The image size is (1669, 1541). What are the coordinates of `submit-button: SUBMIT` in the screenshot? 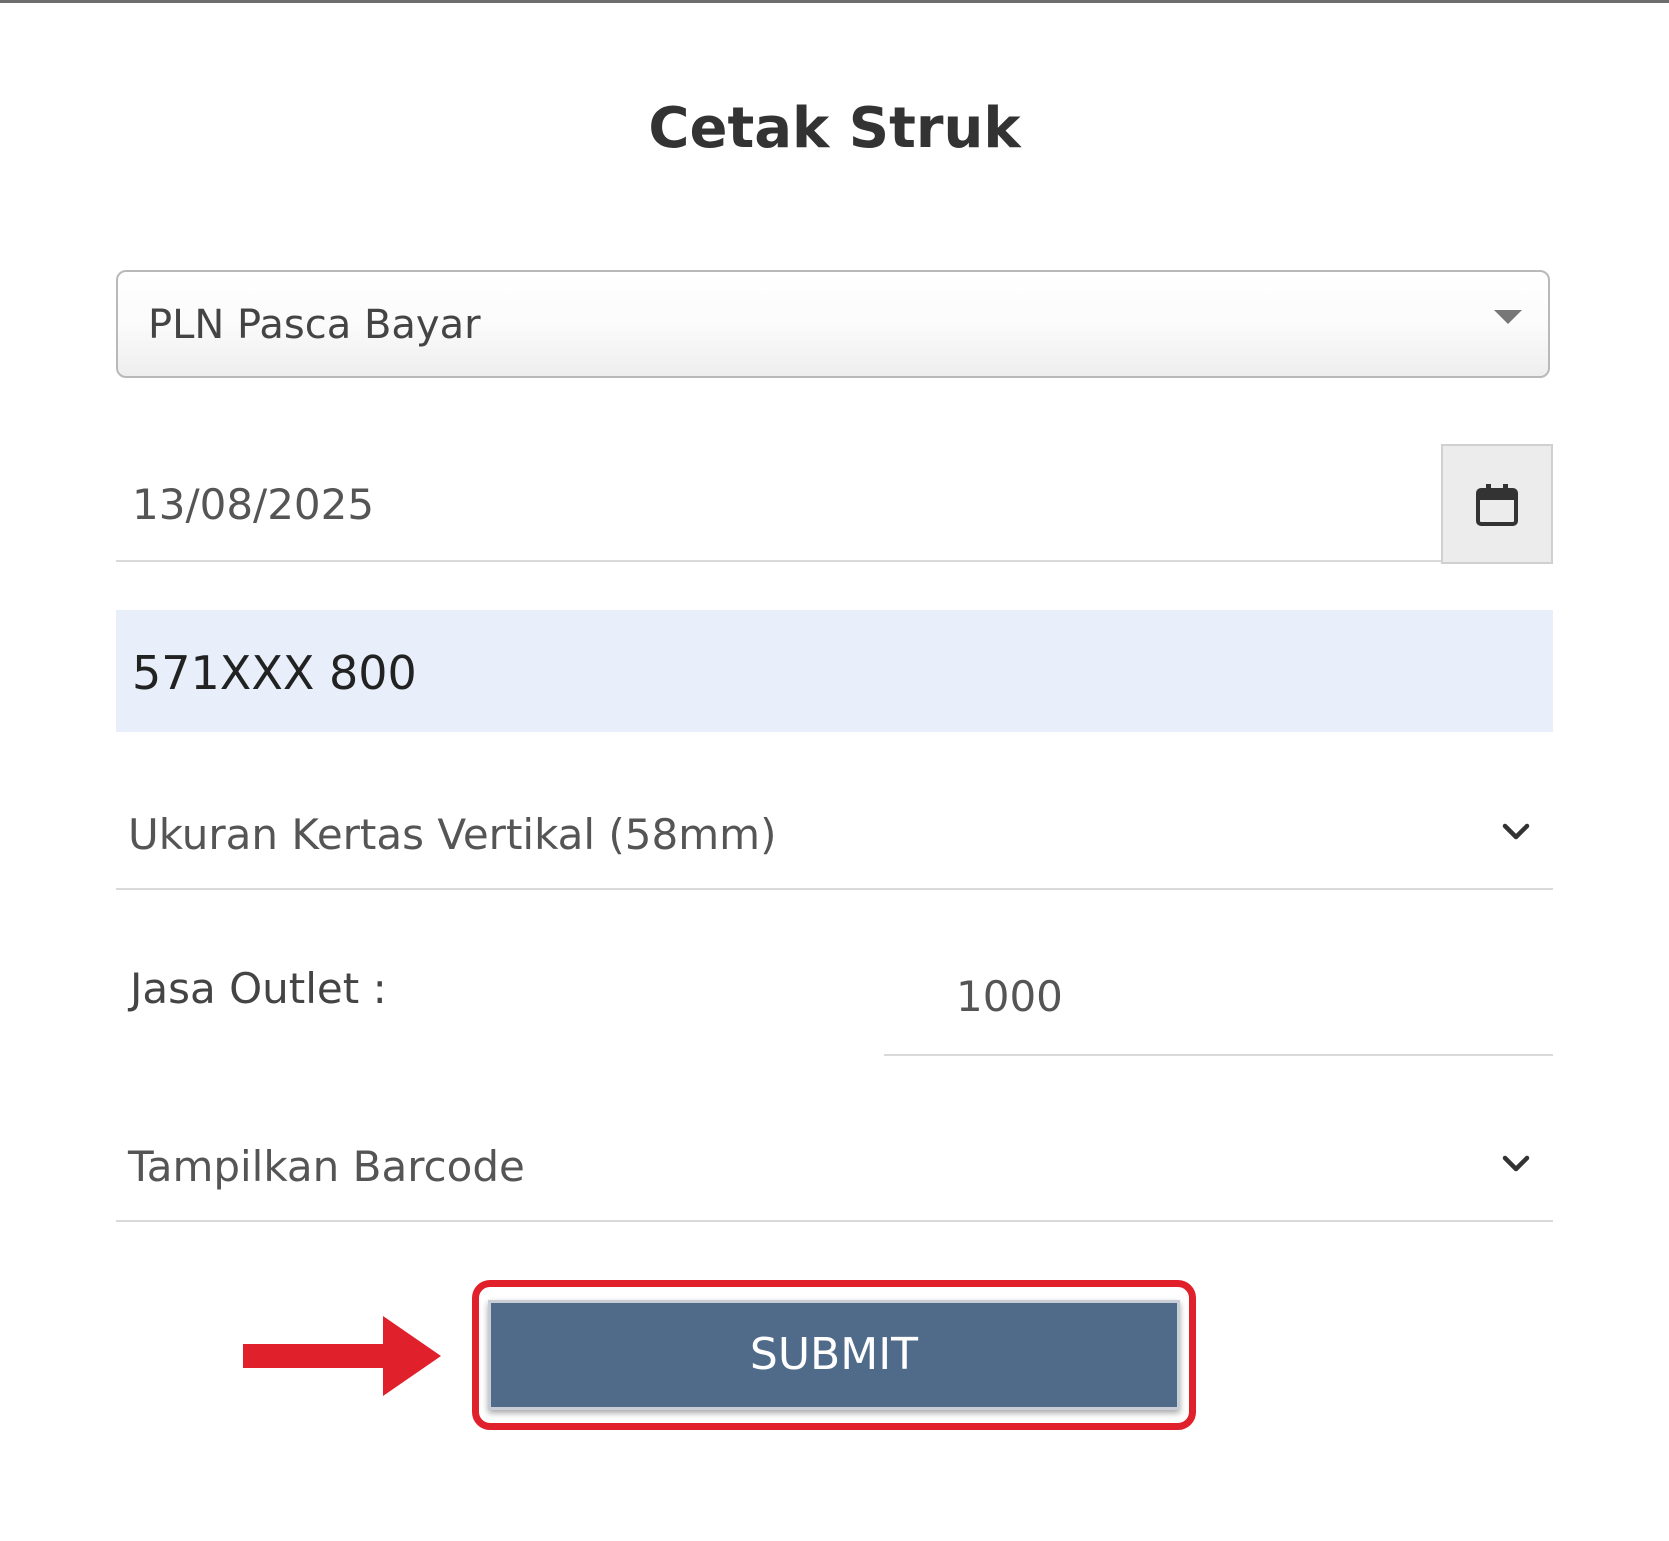 It's located at (834, 1355).